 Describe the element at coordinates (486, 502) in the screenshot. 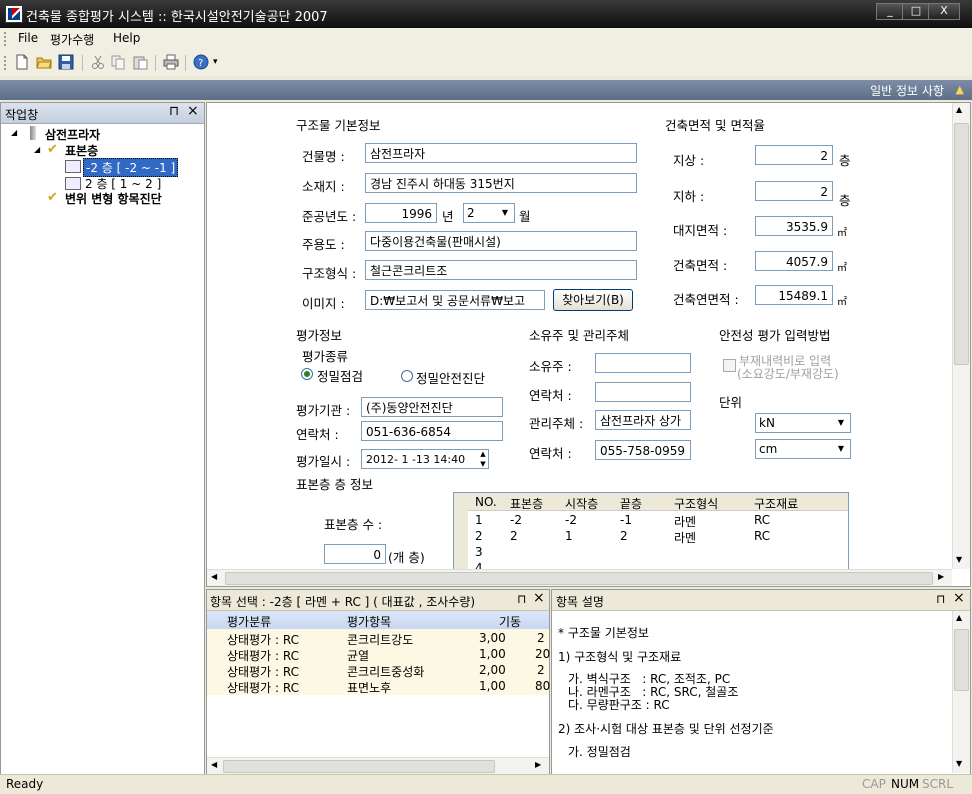

I see `grid-col-no: NO.` at that location.